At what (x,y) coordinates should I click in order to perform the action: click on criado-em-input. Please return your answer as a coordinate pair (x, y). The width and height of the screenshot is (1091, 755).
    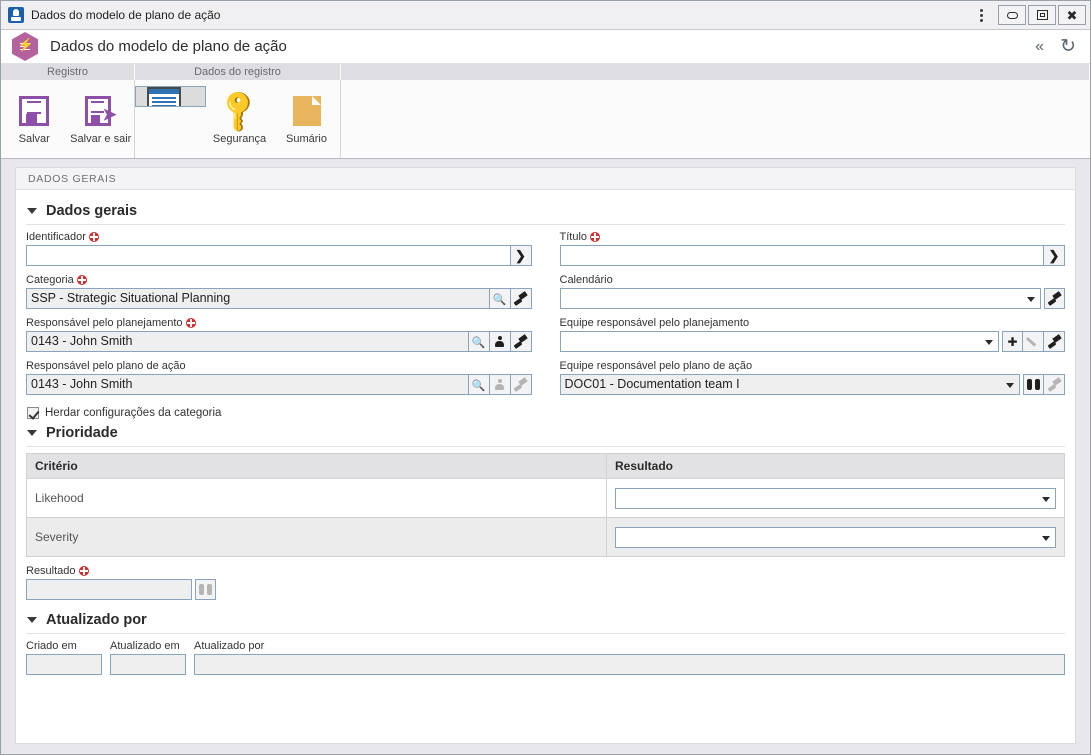
    Looking at the image, I should click on (64, 664).